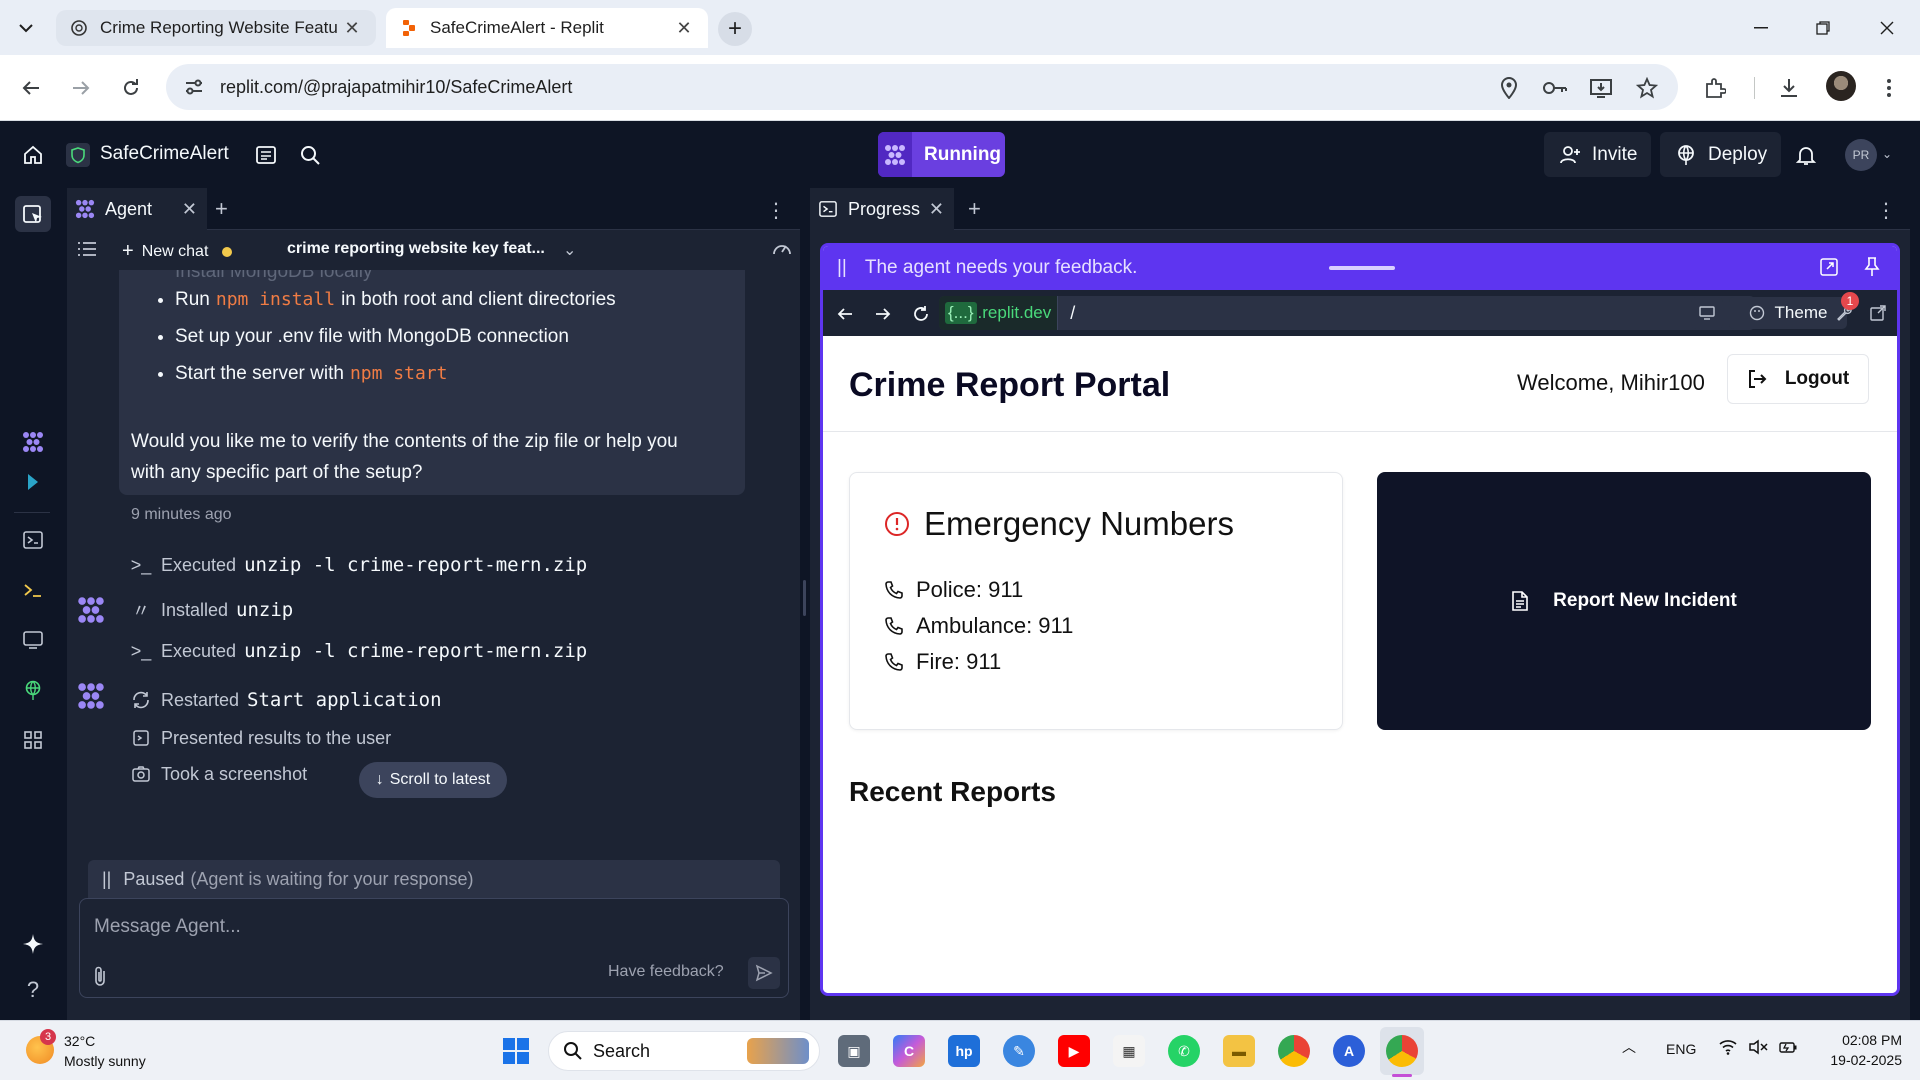 The width and height of the screenshot is (1920, 1080). I want to click on notifications-bell-icon, so click(1806, 155).